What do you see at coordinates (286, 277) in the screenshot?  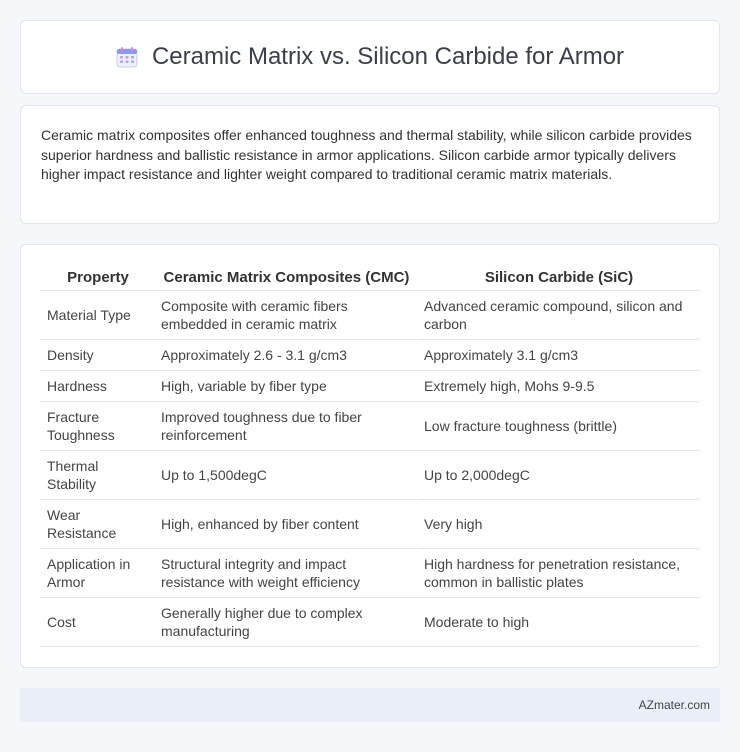 I see `column-header: Ceramic Matrix Composites (CMC)` at bounding box center [286, 277].